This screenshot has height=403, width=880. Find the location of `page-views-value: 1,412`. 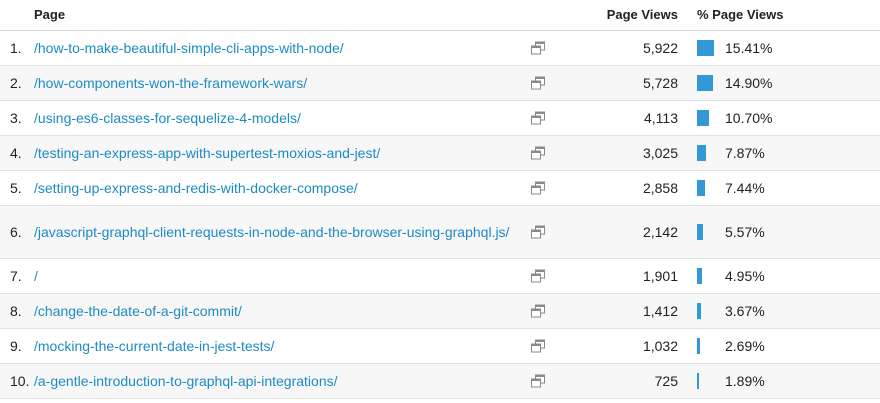

page-views-value: 1,412 is located at coordinates (660, 311).